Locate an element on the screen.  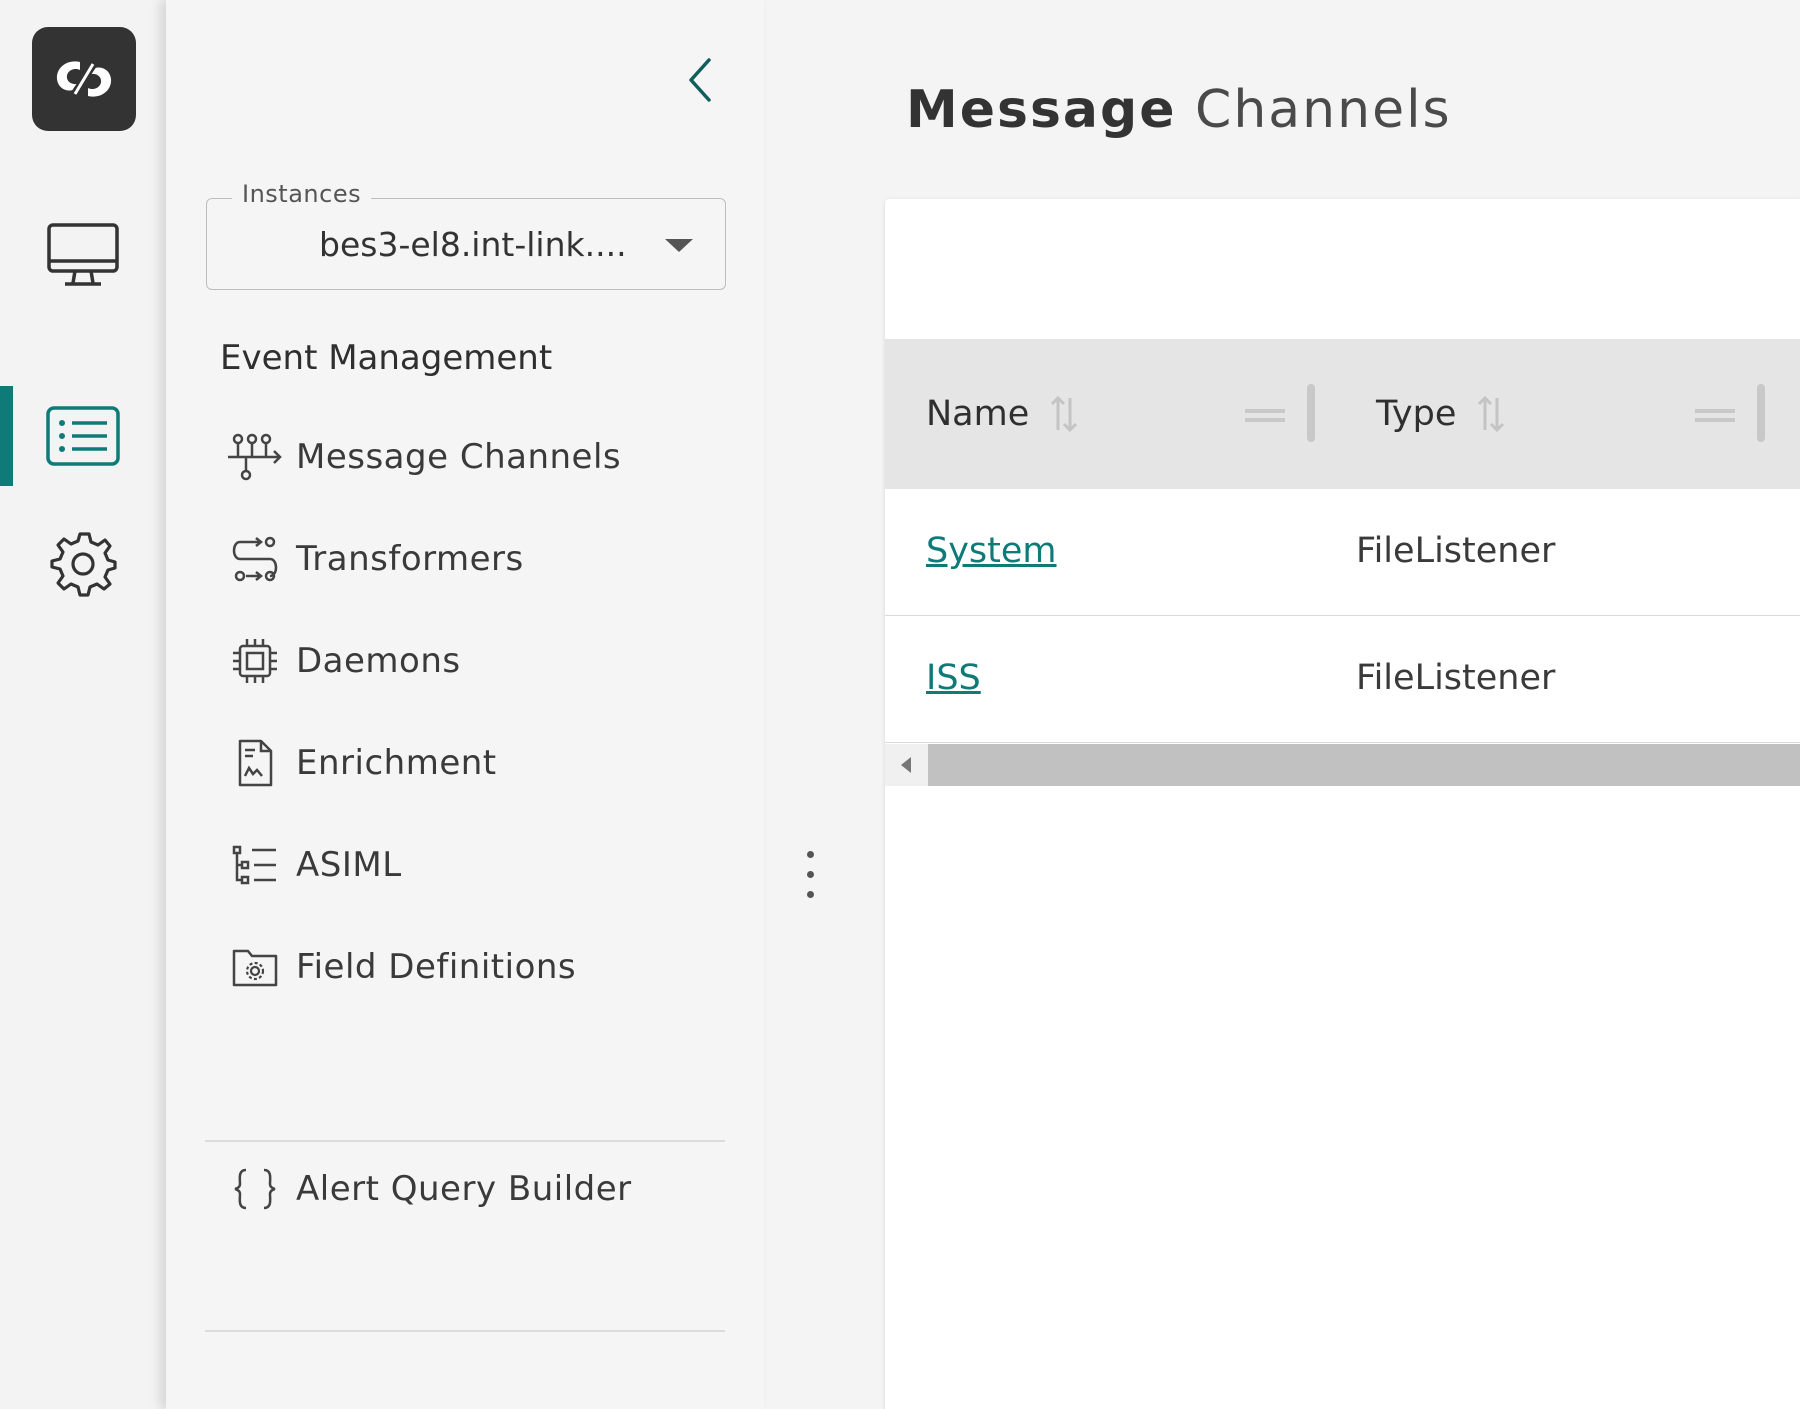
nav-item-label: Enrichment is located at coordinates (396, 763).